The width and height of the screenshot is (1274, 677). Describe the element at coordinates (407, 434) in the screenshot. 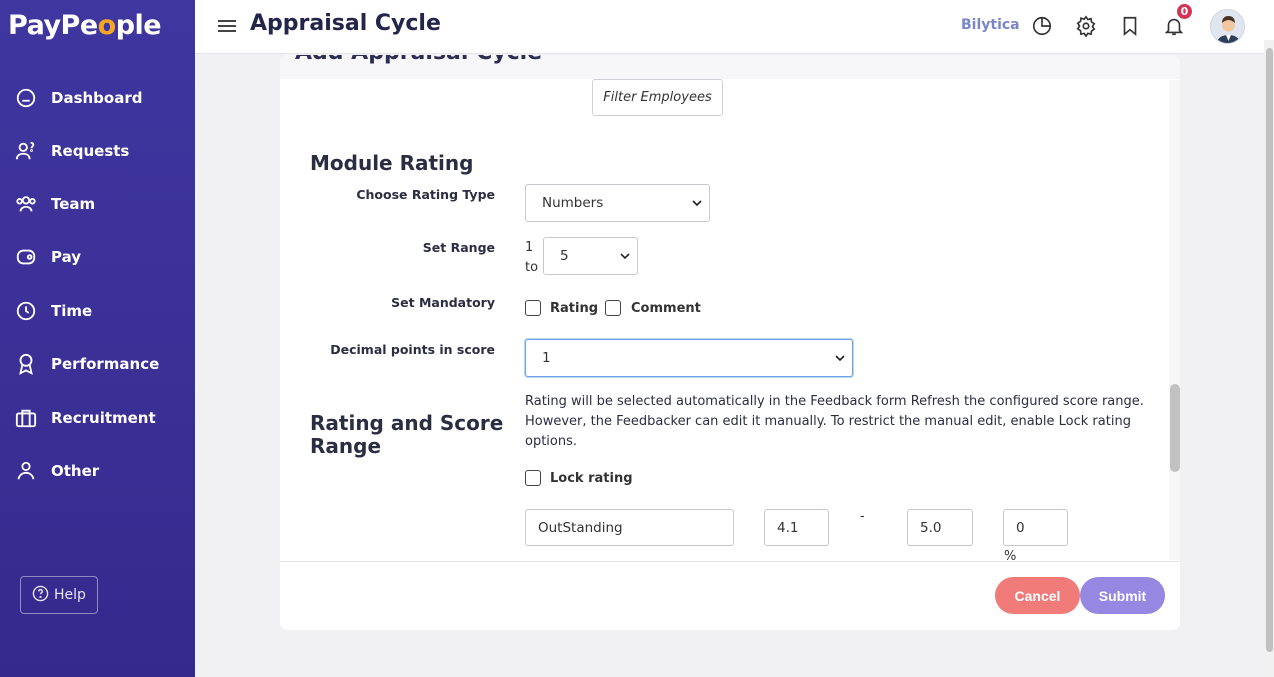

I see `score-range-title: Rating and Score Range` at that location.